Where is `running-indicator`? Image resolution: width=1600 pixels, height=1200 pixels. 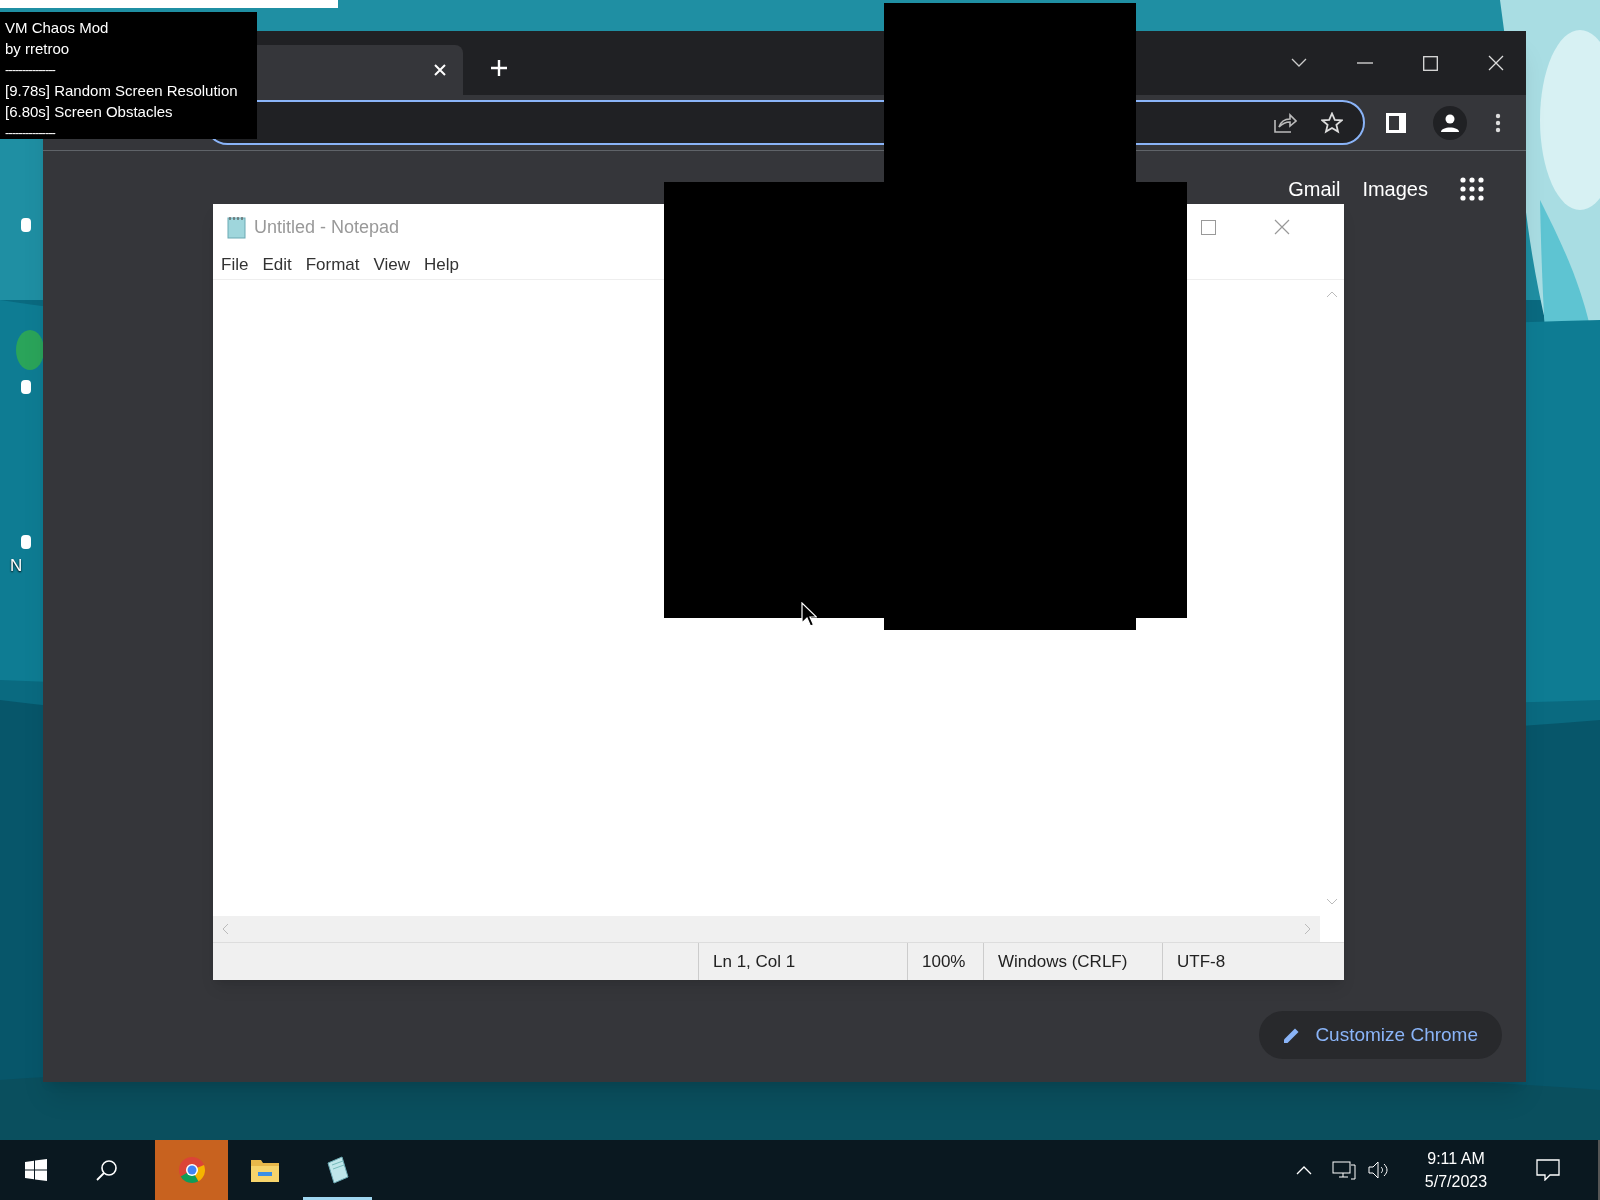 running-indicator is located at coordinates (337, 1198).